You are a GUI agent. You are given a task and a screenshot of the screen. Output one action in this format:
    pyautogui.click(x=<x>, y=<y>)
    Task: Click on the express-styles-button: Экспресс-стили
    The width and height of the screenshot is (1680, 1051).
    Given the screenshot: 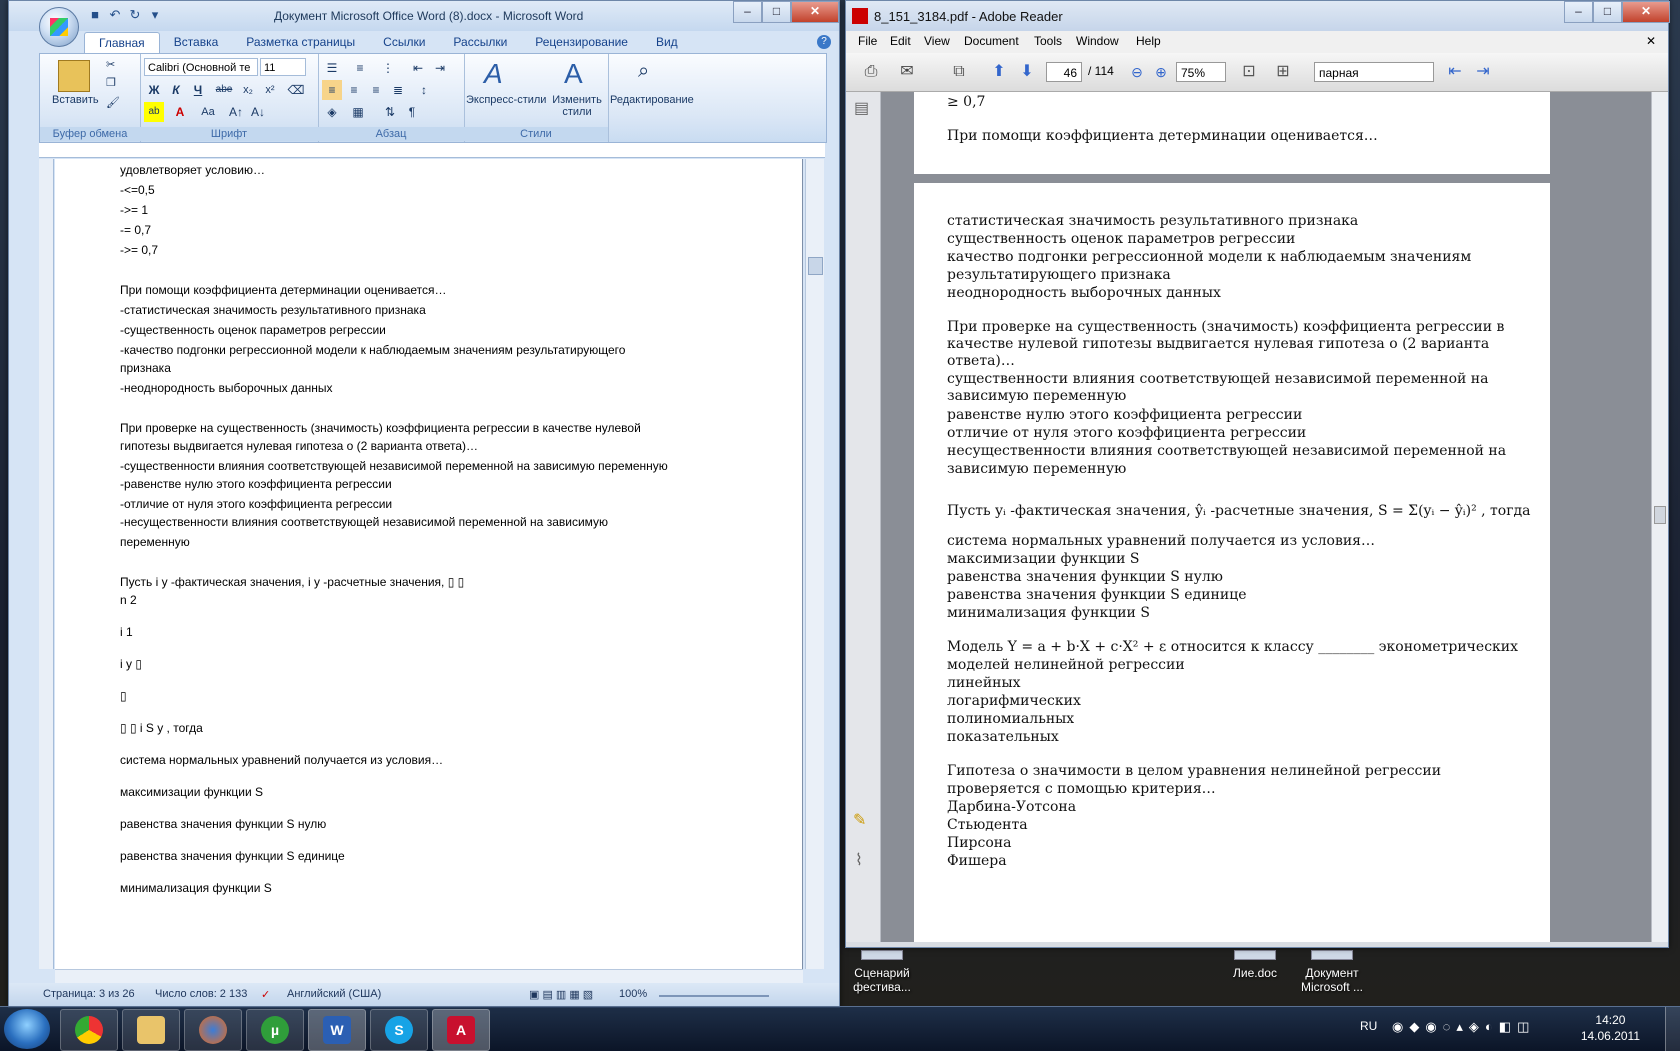 What is the action you would take?
    pyautogui.click(x=506, y=100)
    